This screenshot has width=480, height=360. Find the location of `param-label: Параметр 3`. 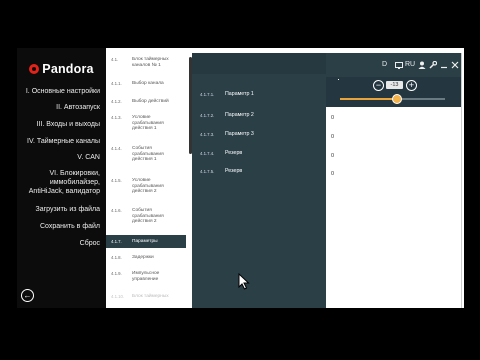

param-label: Параметр 3 is located at coordinates (239, 134).